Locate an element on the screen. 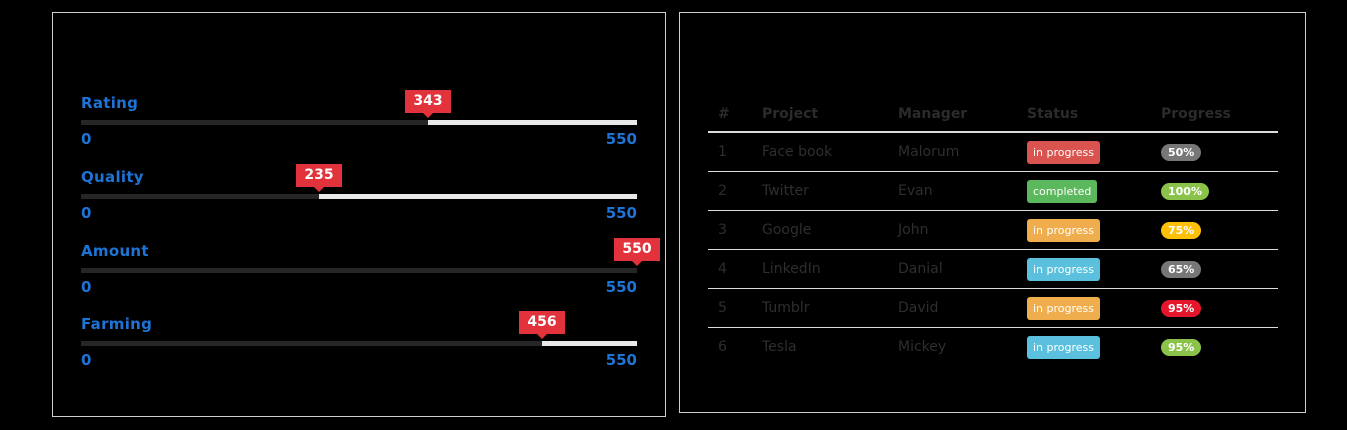 The image size is (1347, 430). table-row: 1 Face book Malorum in progress 50% is located at coordinates (993, 152).